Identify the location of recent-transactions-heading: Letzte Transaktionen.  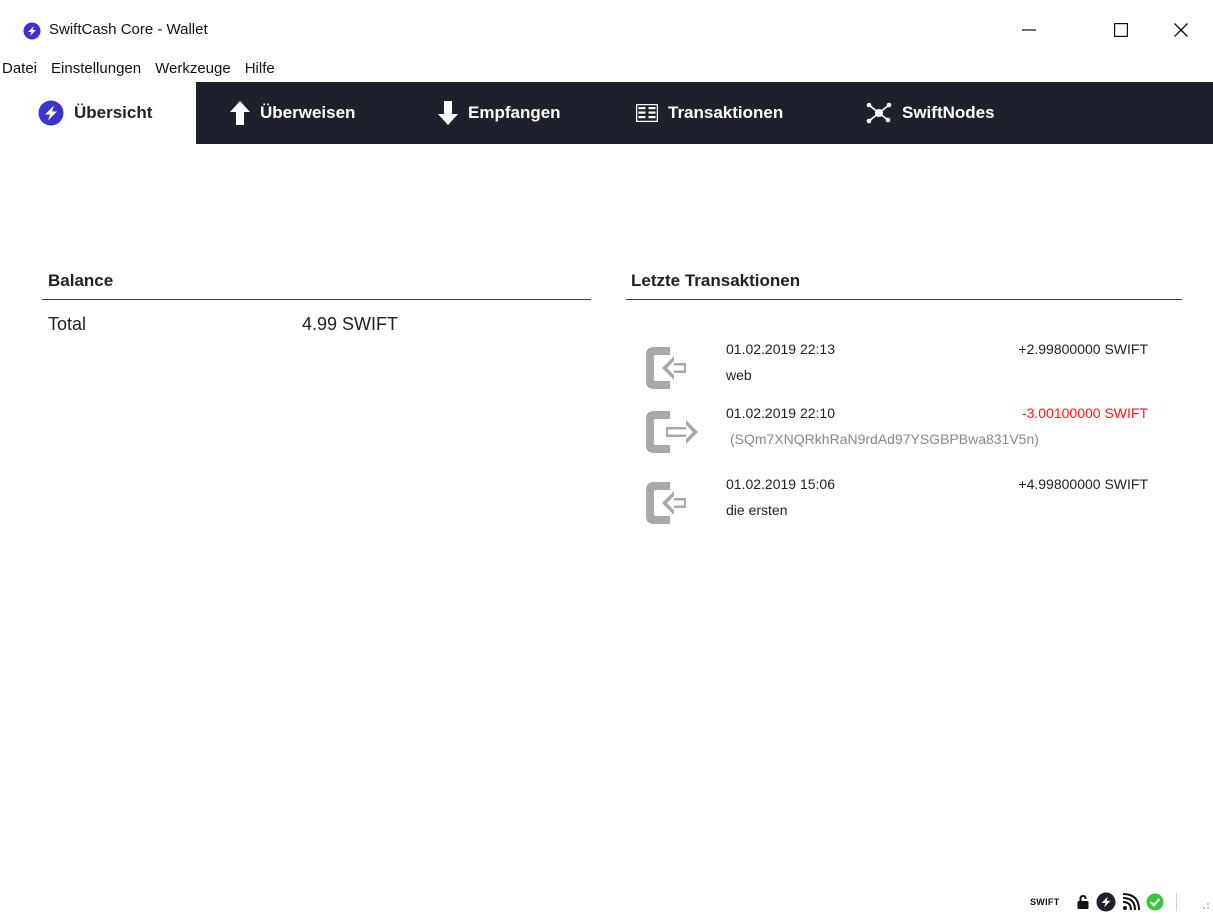
(716, 280).